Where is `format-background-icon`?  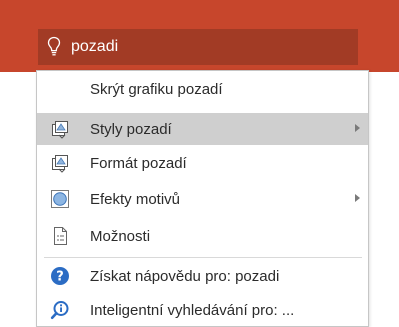 format-background-icon is located at coordinates (60, 164).